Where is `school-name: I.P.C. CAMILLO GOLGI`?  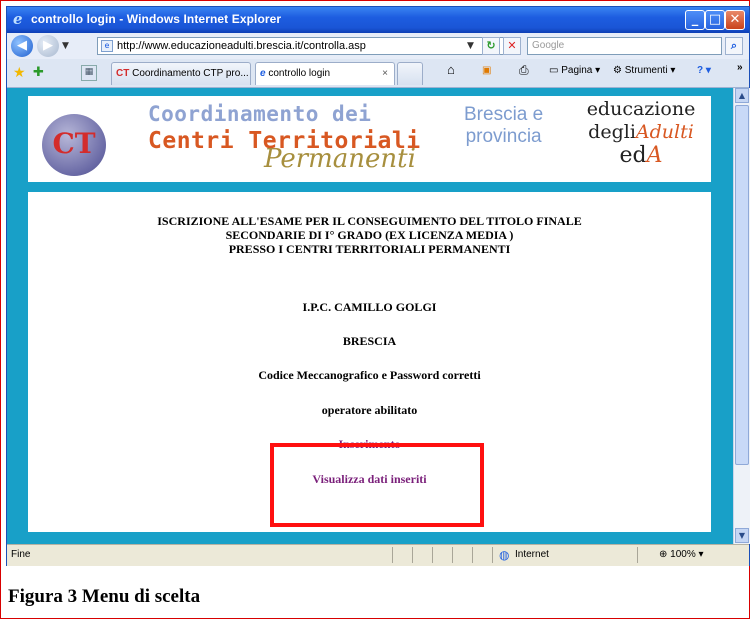 school-name: I.P.C. CAMILLO GOLGI is located at coordinates (369, 307).